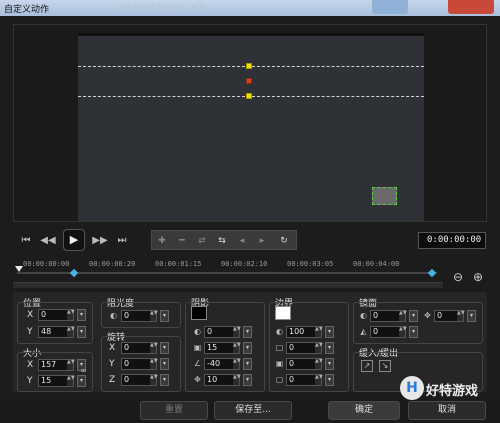 Image resolution: width=500 pixels, height=423 pixels. I want to click on top-handle, so click(249, 66).